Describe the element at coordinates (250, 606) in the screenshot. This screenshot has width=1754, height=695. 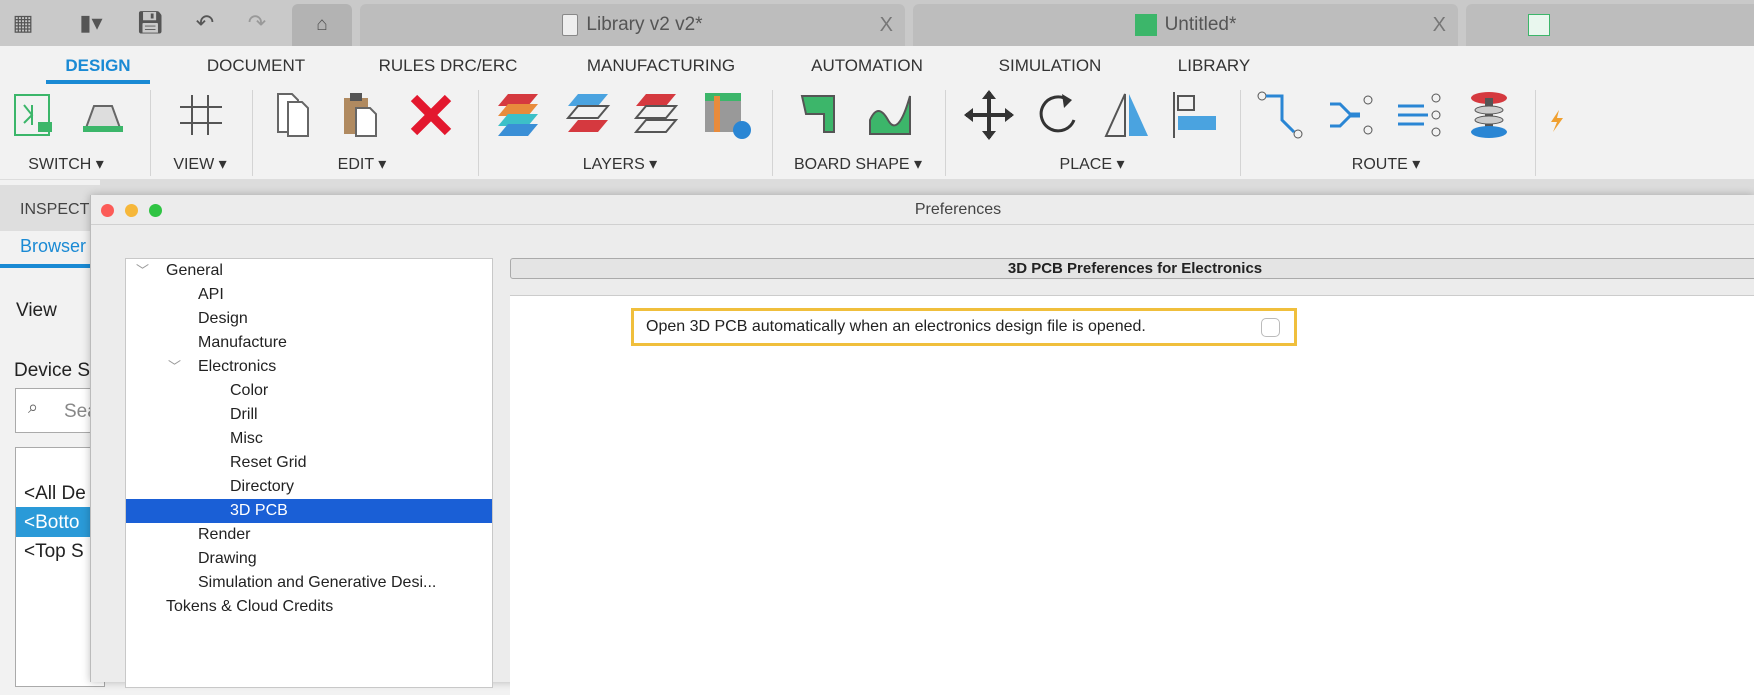
I see `tree-item-label: Tokens & Cloud Credits` at that location.